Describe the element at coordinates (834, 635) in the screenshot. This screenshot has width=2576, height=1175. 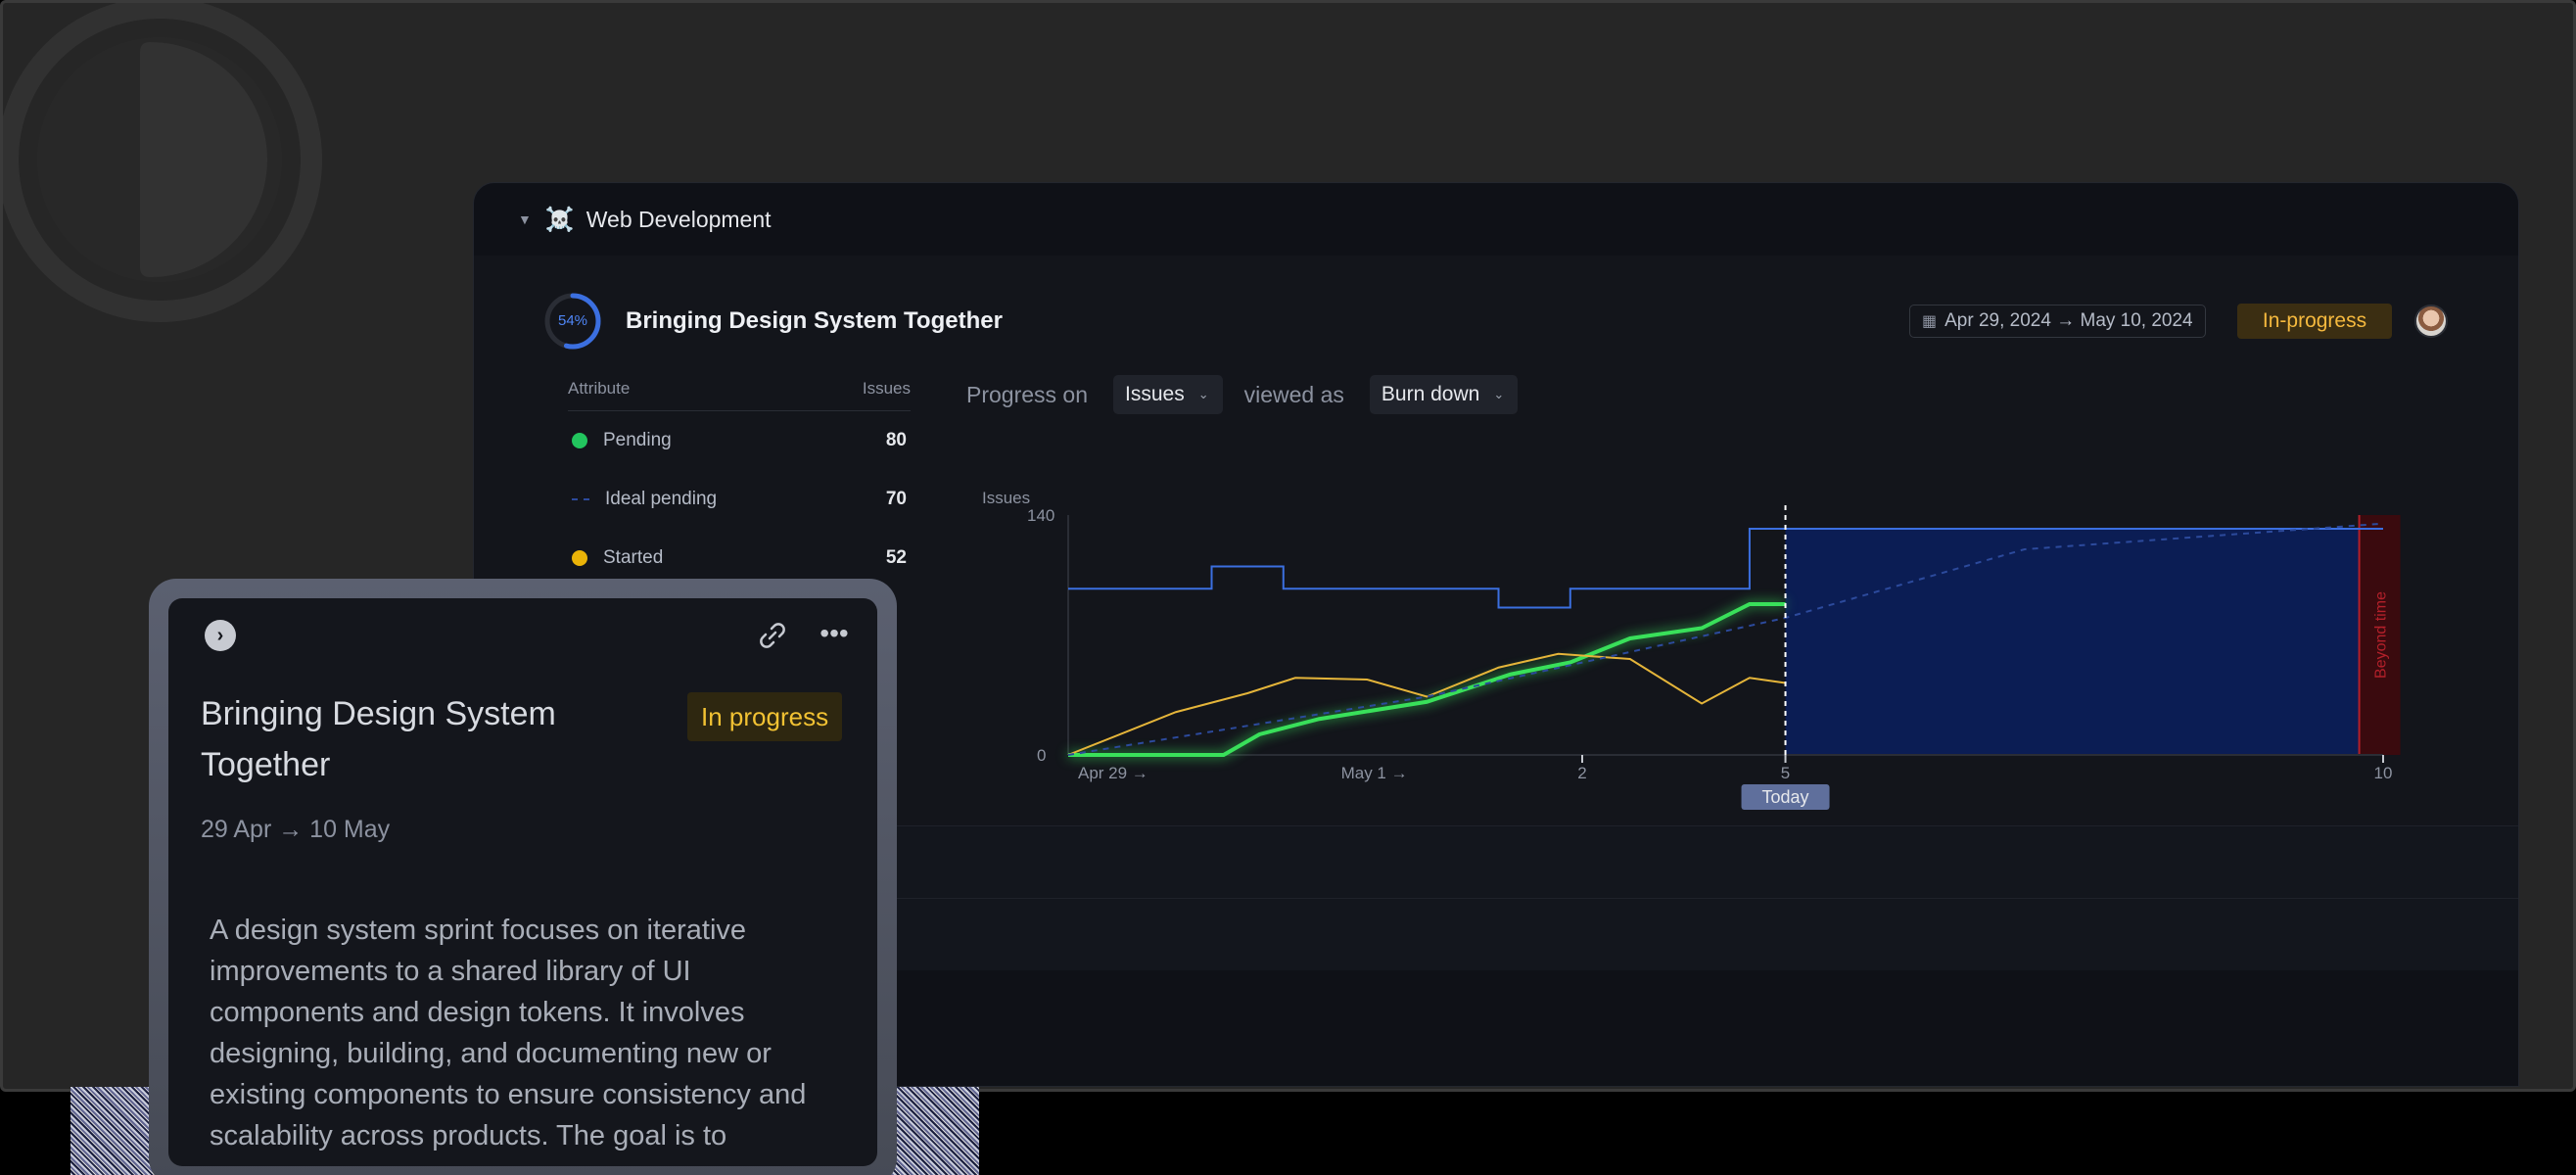
I see `more-options-icon: •••` at that location.